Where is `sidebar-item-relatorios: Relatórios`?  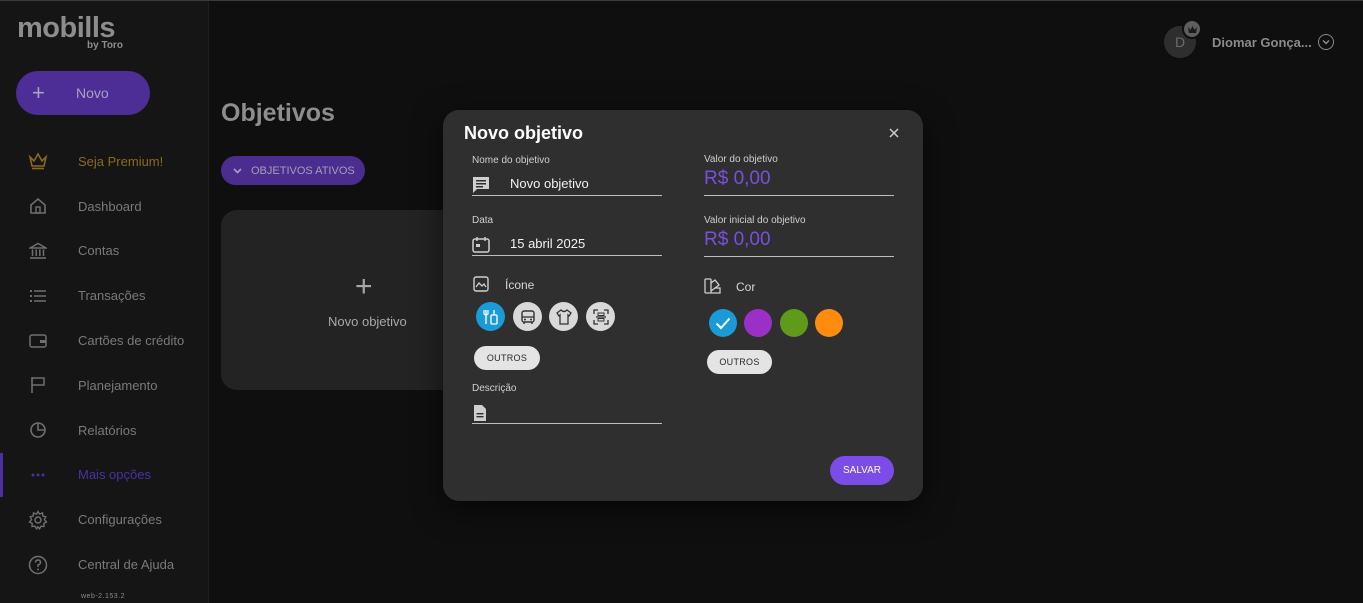
sidebar-item-relatorios: Relatórios is located at coordinates (104, 430).